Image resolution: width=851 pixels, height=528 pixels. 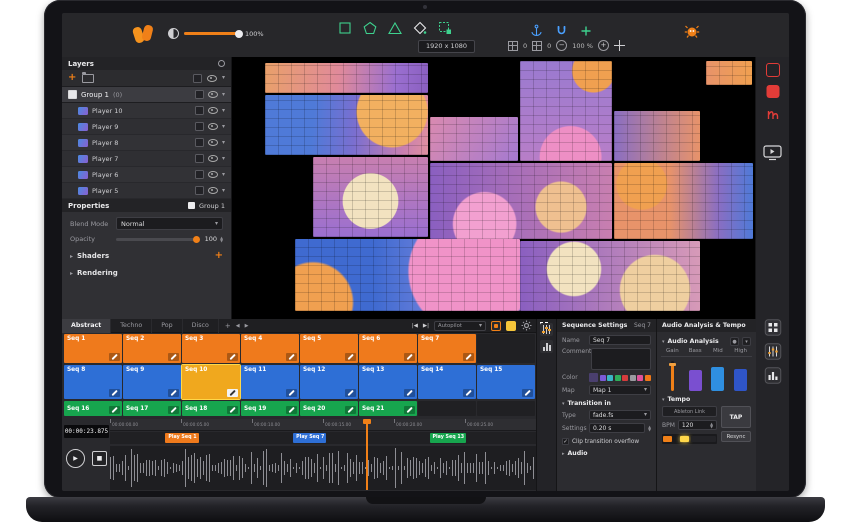 What do you see at coordinates (586, 31) in the screenshot?
I see `add-icon` at bounding box center [586, 31].